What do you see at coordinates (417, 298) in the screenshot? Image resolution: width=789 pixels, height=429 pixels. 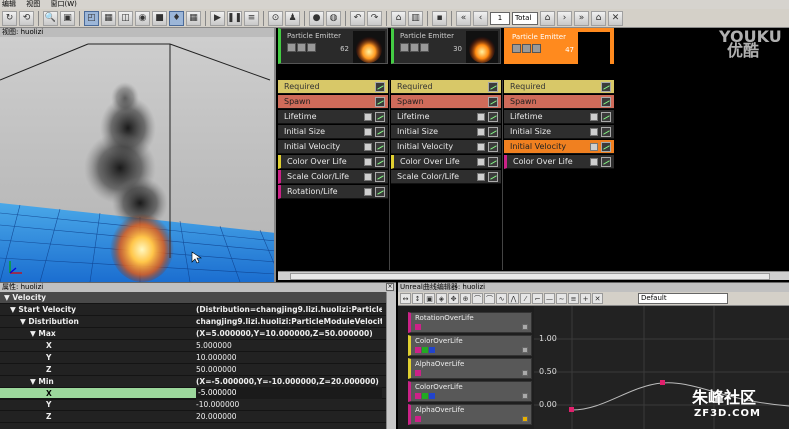 I see `fit-vertical-icon: ↕` at bounding box center [417, 298].